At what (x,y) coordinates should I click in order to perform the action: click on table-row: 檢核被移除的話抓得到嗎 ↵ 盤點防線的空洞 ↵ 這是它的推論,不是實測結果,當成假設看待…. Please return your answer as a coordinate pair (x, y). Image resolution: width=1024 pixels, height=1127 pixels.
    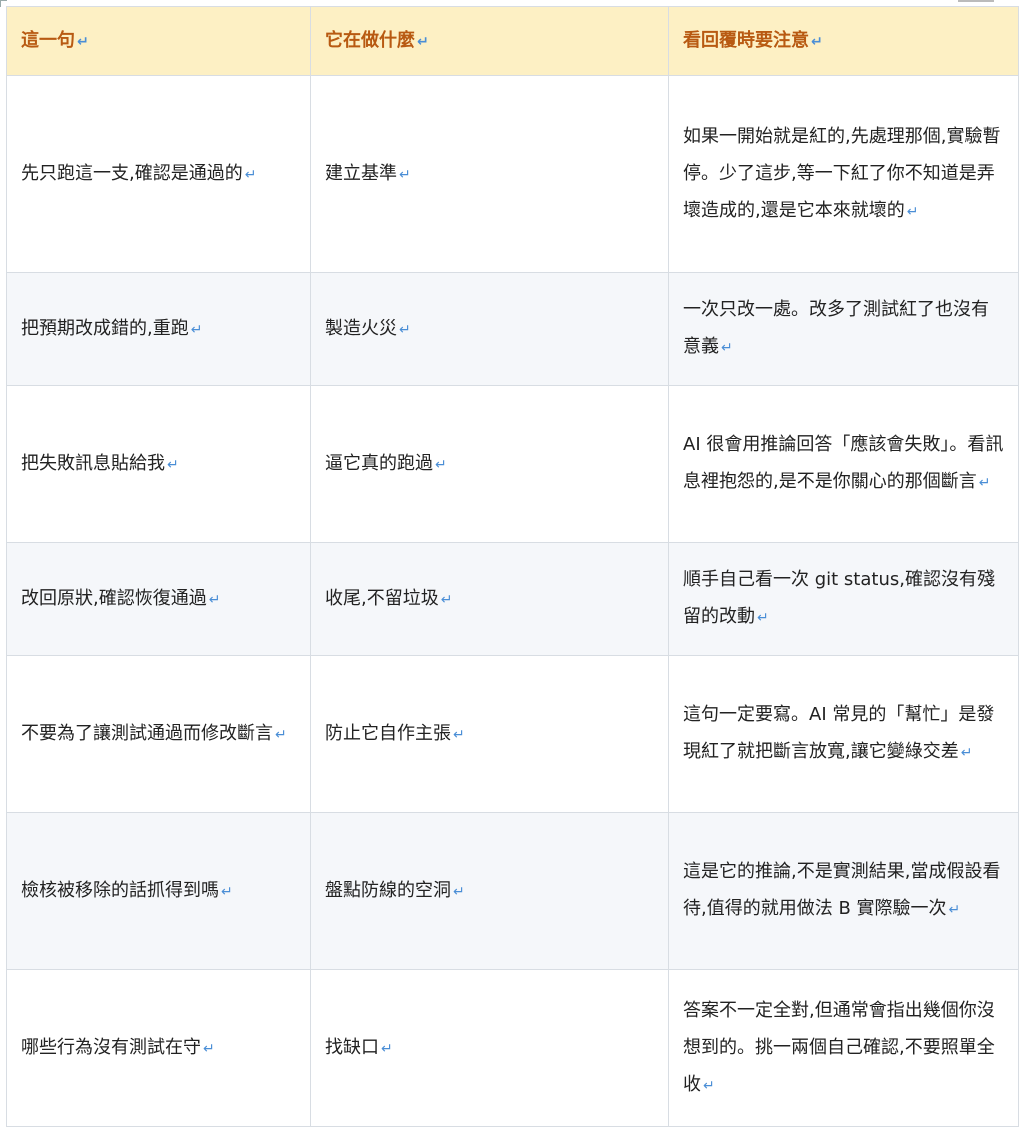
    Looking at the image, I should click on (512, 891).